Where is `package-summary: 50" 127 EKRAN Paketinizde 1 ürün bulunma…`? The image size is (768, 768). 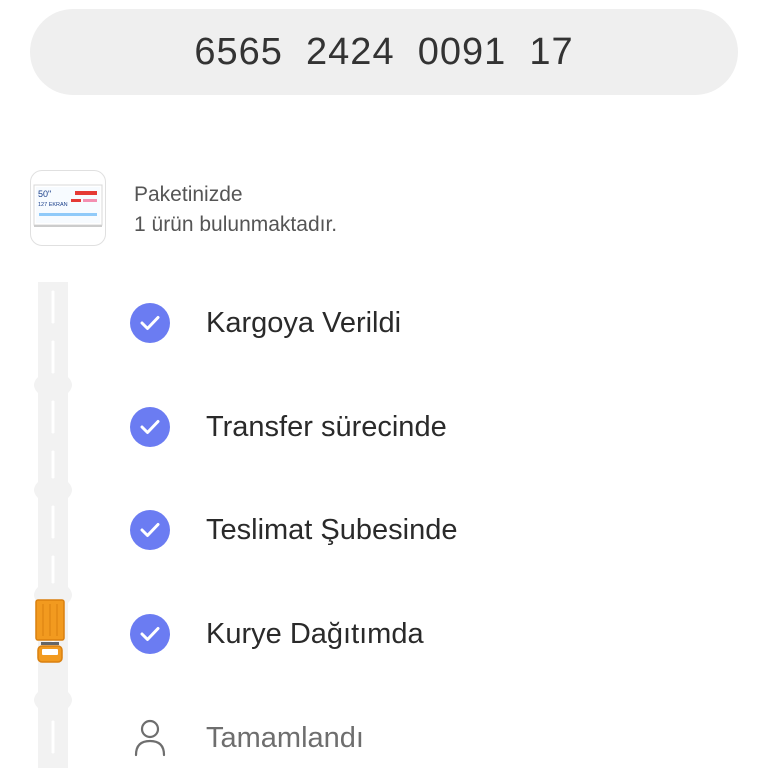 package-summary: 50" 127 EKRAN Paketinizde 1 ürün bulunma… is located at coordinates (183, 208).